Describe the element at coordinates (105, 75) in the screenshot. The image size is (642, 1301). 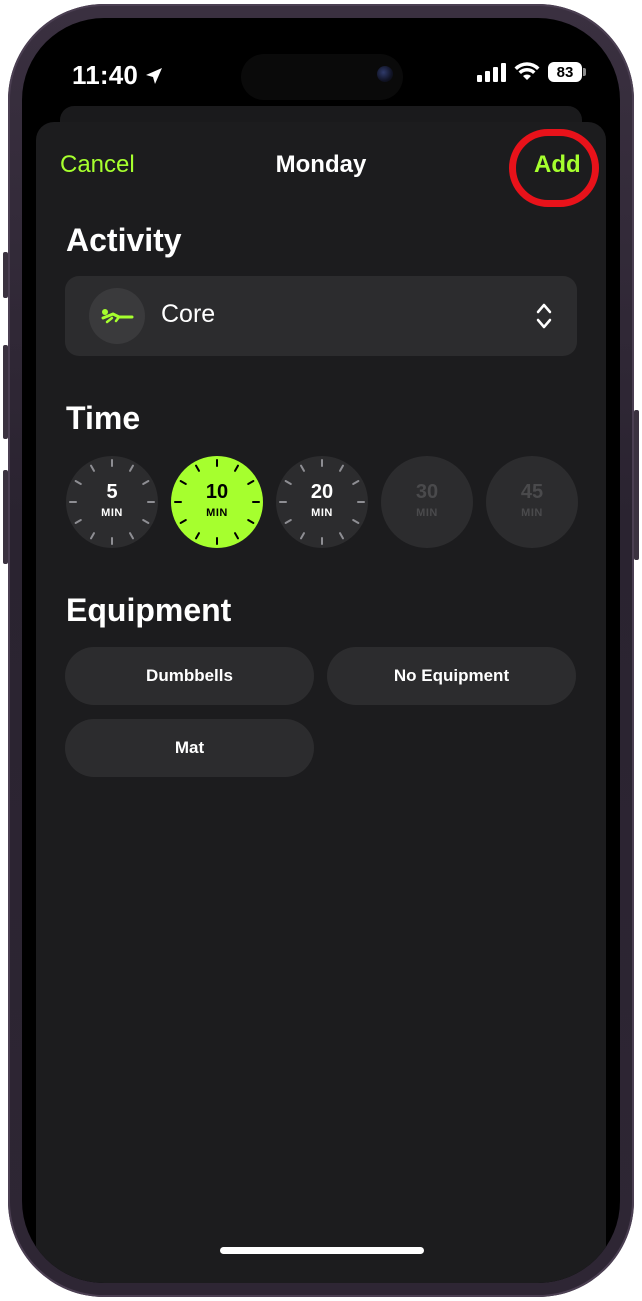
I see `status-time-label: 11:40` at that location.